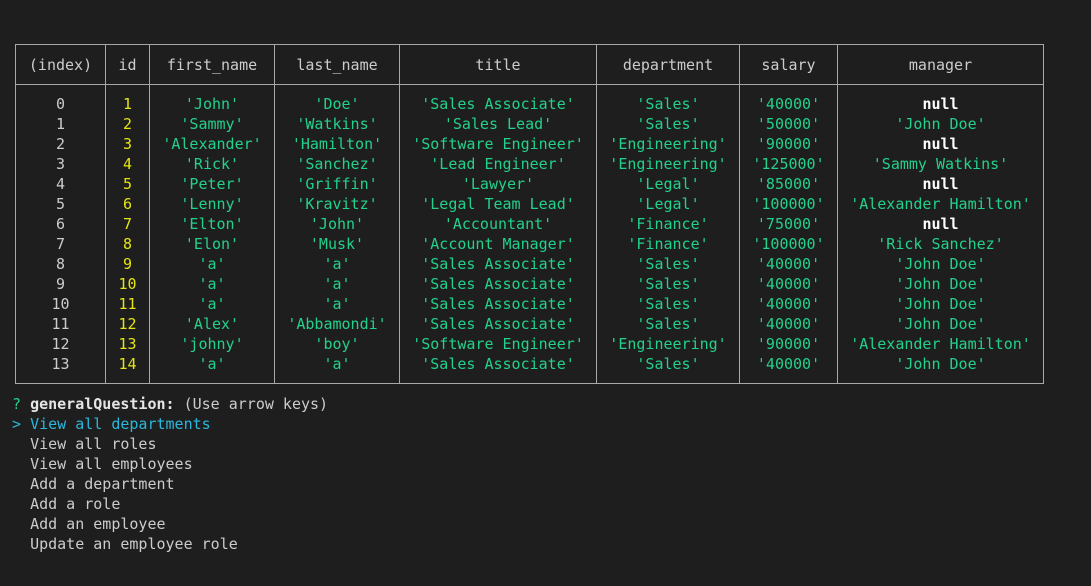 This screenshot has height=586, width=1091. What do you see at coordinates (127, 164) in the screenshot?
I see `cell-id: 4` at bounding box center [127, 164].